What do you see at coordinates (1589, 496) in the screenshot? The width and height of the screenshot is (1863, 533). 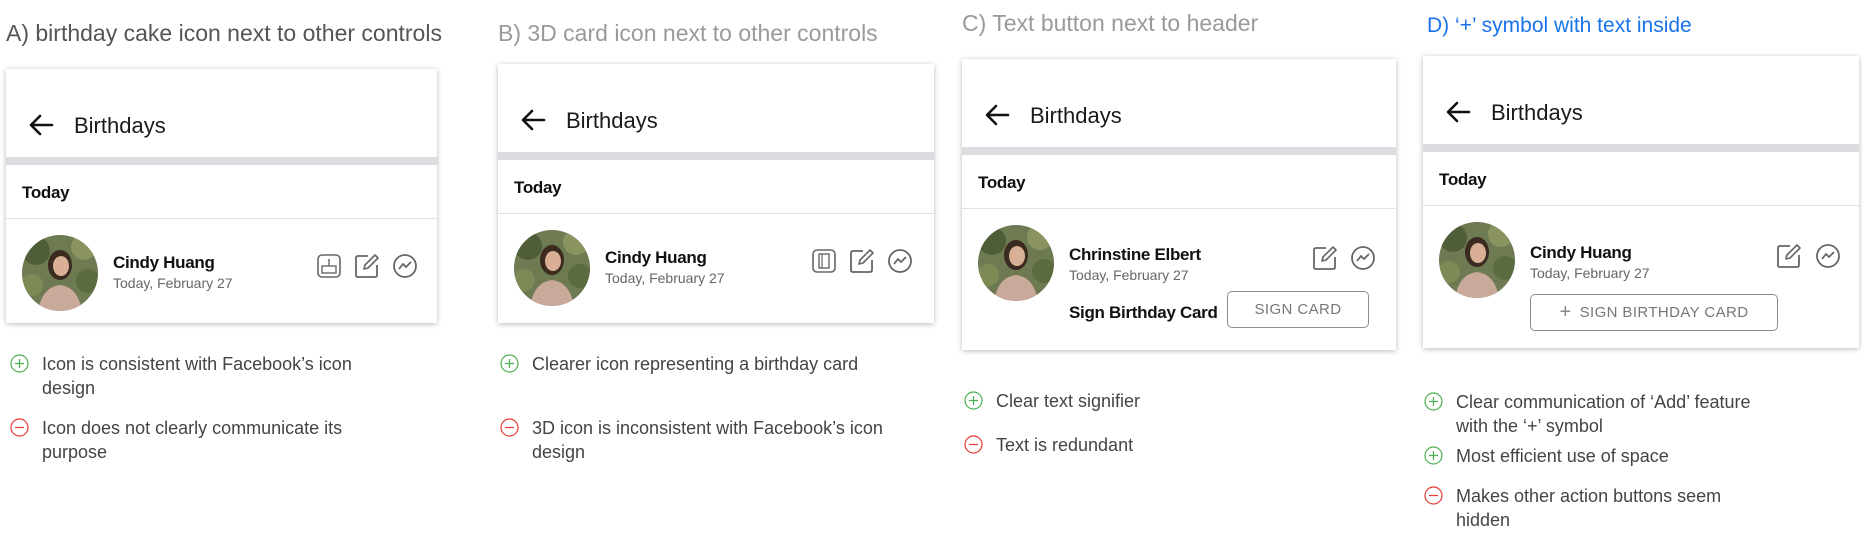 I see `note-line: Makes other action buttons seem` at bounding box center [1589, 496].